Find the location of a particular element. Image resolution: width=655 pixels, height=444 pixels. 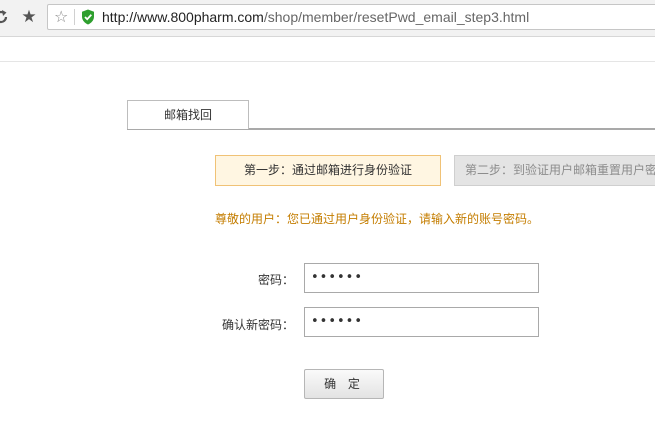

password-label: 密码： is located at coordinates (275, 280).